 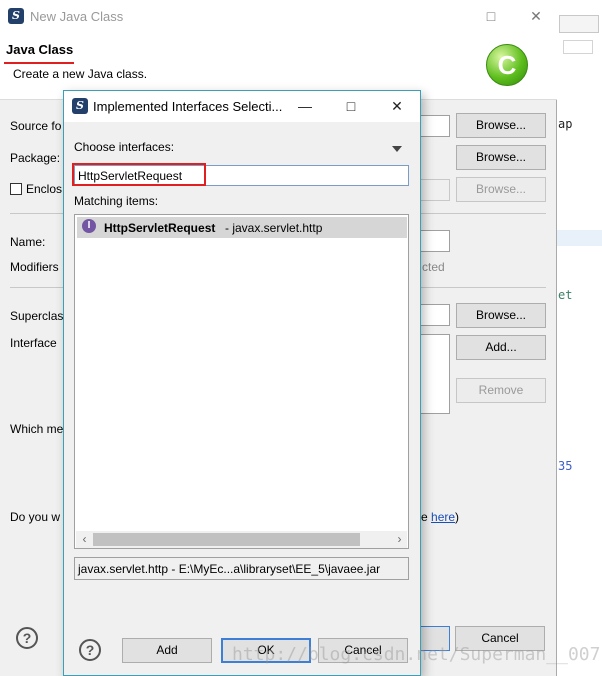 What do you see at coordinates (579, 238) in the screenshot?
I see `background-highlight-line` at bounding box center [579, 238].